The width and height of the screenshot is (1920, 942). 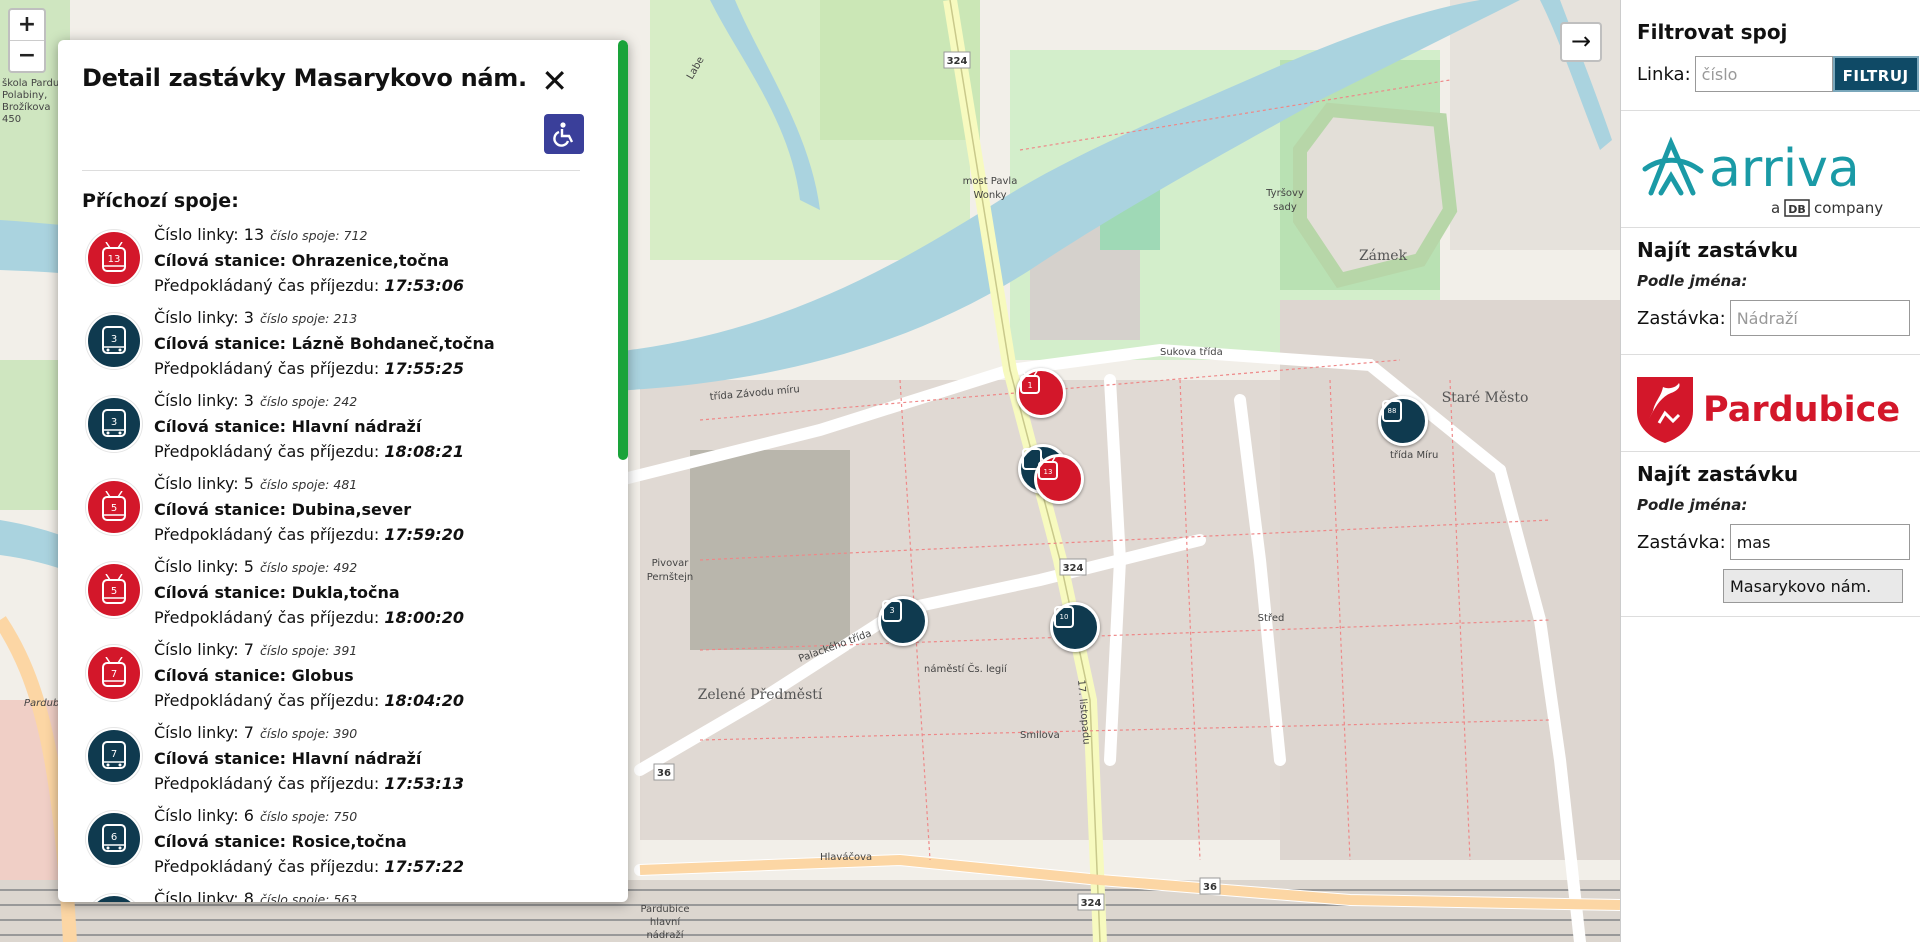 I want to click on arriva-sub-company: company, so click(x=1848, y=208).